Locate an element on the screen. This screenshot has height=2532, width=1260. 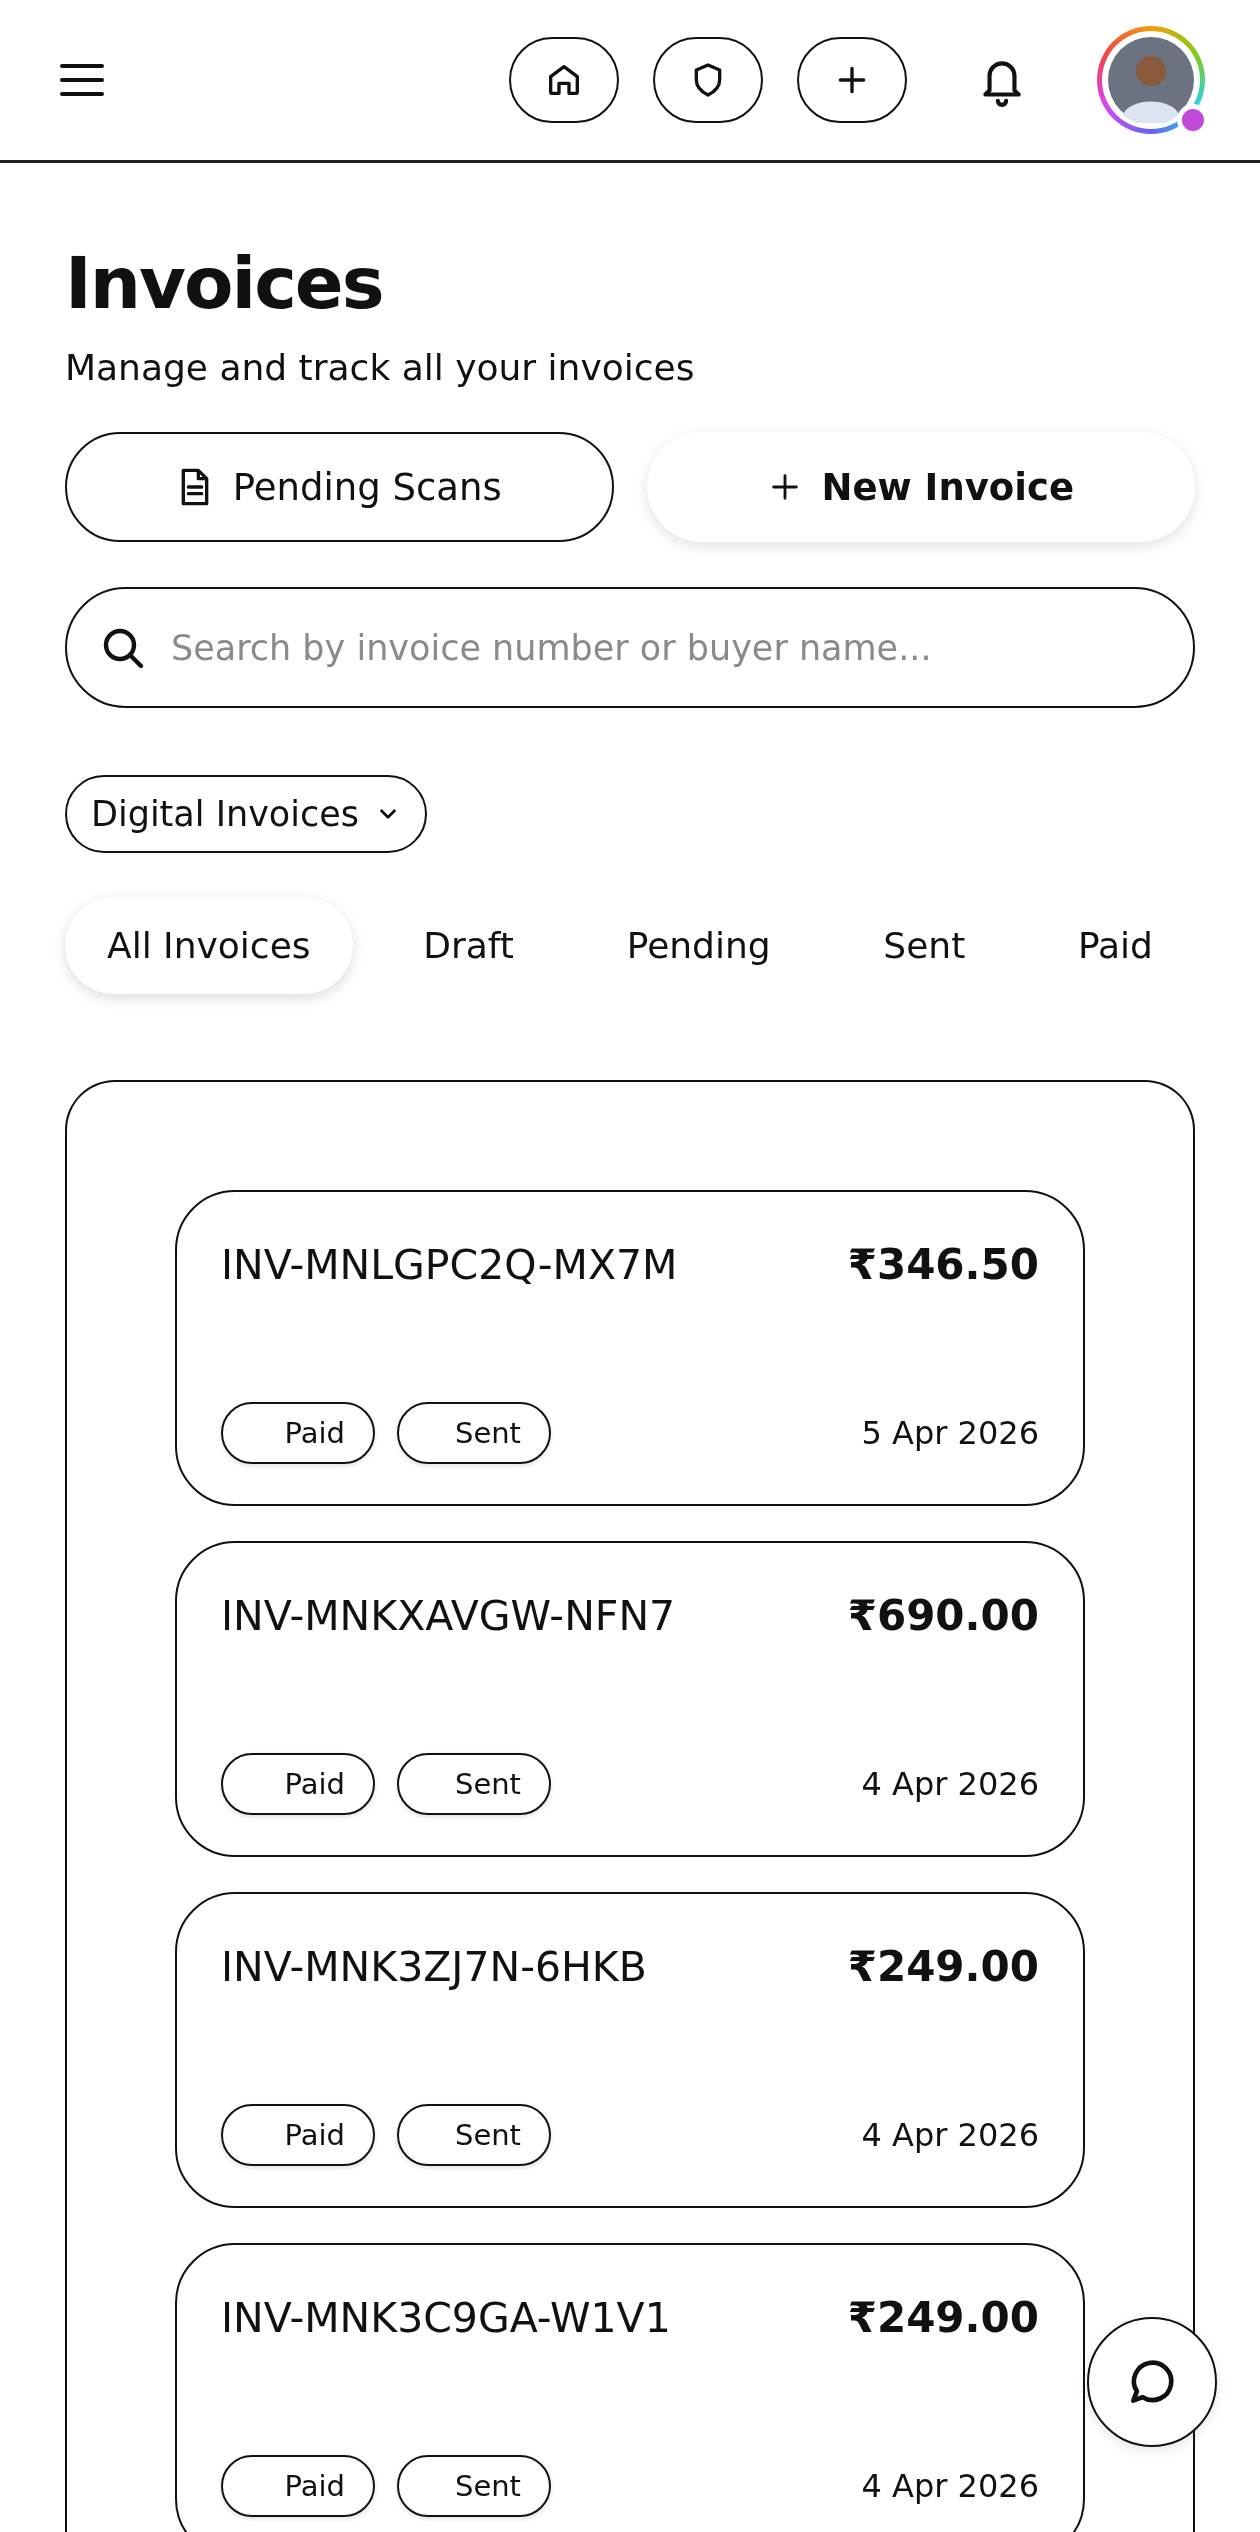
invoice-number: INV-MNK3C9GA-W1V1 is located at coordinates (446, 2317).